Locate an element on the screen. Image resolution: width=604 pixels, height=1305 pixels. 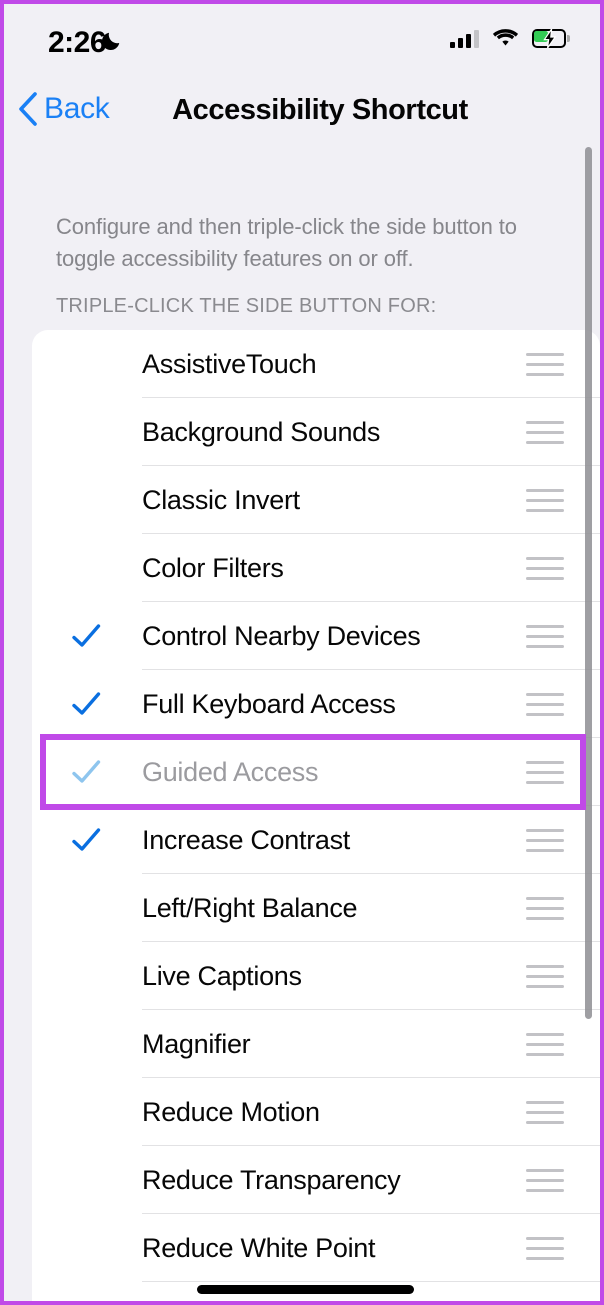
list-item-label: Live Captions is located at coordinates (222, 975).